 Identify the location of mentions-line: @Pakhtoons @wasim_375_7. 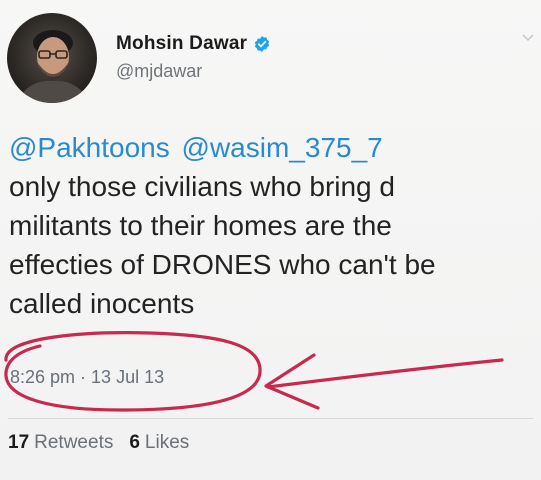
(274, 147).